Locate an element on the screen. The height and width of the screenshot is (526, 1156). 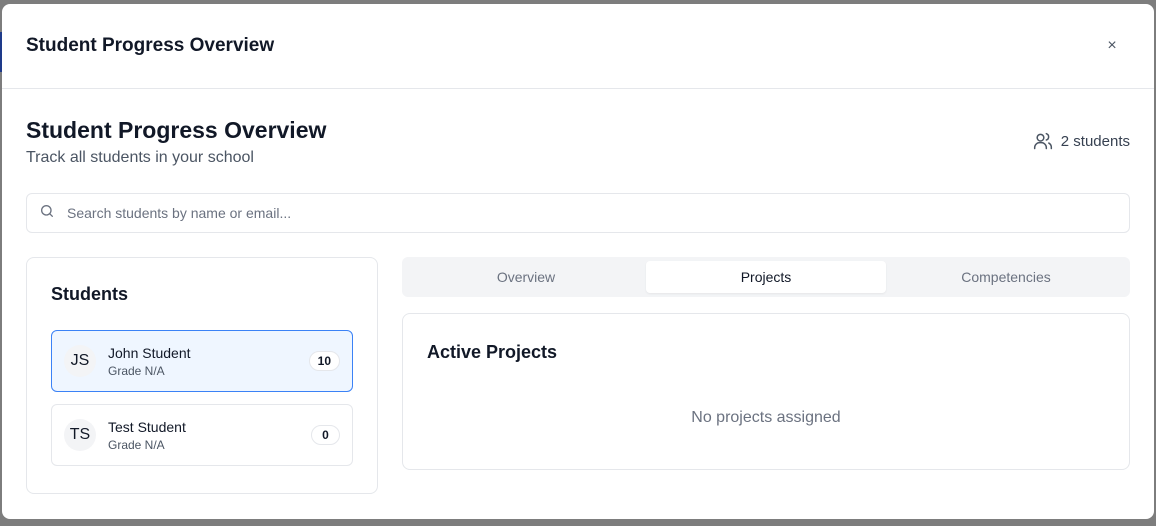
tab-list: Overview Projects Competencies is located at coordinates (766, 277).